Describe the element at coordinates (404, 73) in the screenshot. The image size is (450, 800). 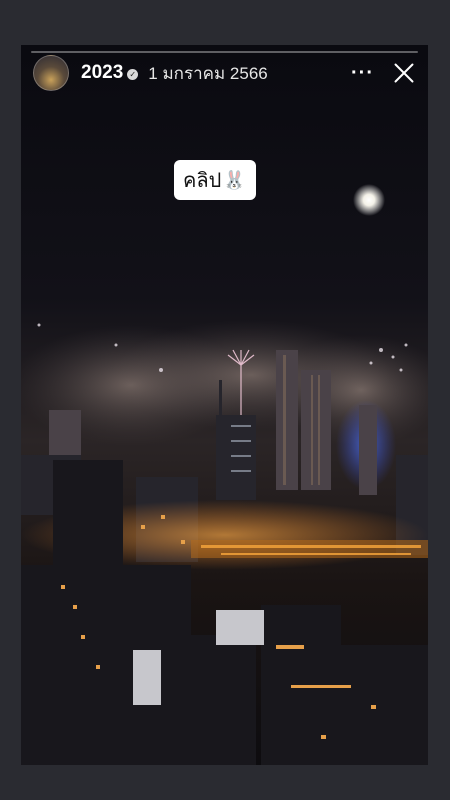
I see `close-icon` at that location.